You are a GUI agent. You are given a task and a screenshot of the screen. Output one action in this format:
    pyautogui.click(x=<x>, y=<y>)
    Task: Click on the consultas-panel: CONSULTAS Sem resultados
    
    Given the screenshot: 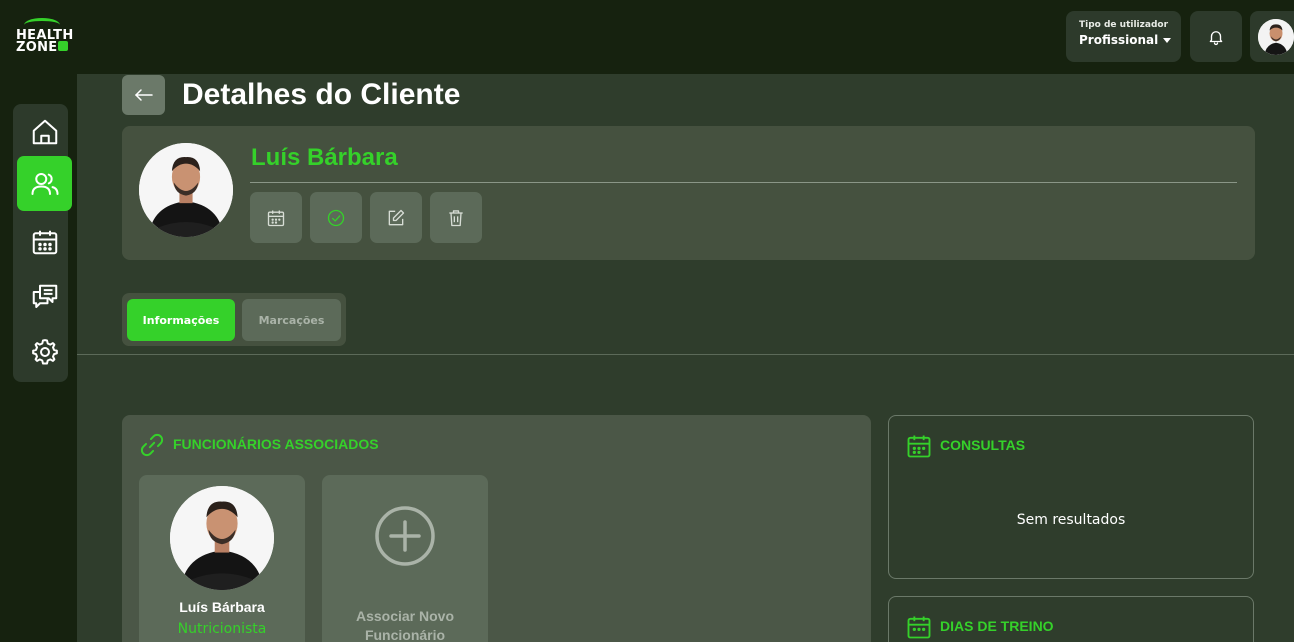 What is the action you would take?
    pyautogui.click(x=1071, y=497)
    